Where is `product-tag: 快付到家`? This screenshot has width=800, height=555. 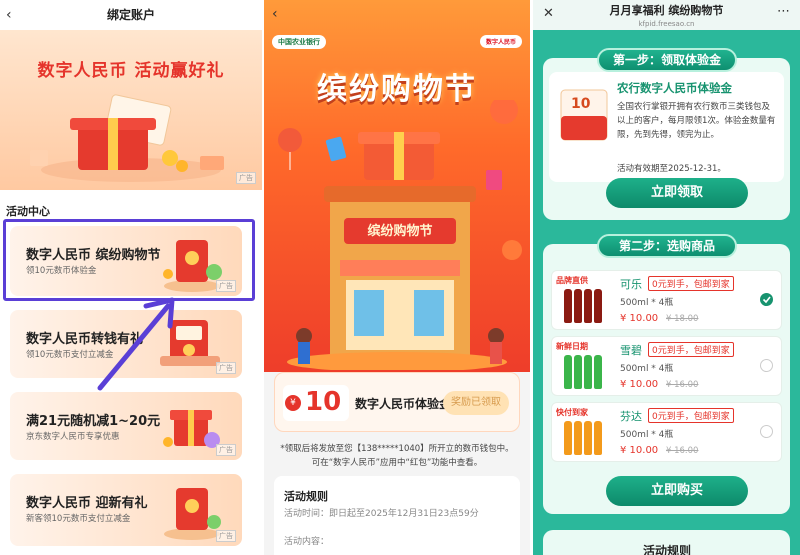 product-tag: 快付到家 is located at coordinates (572, 412).